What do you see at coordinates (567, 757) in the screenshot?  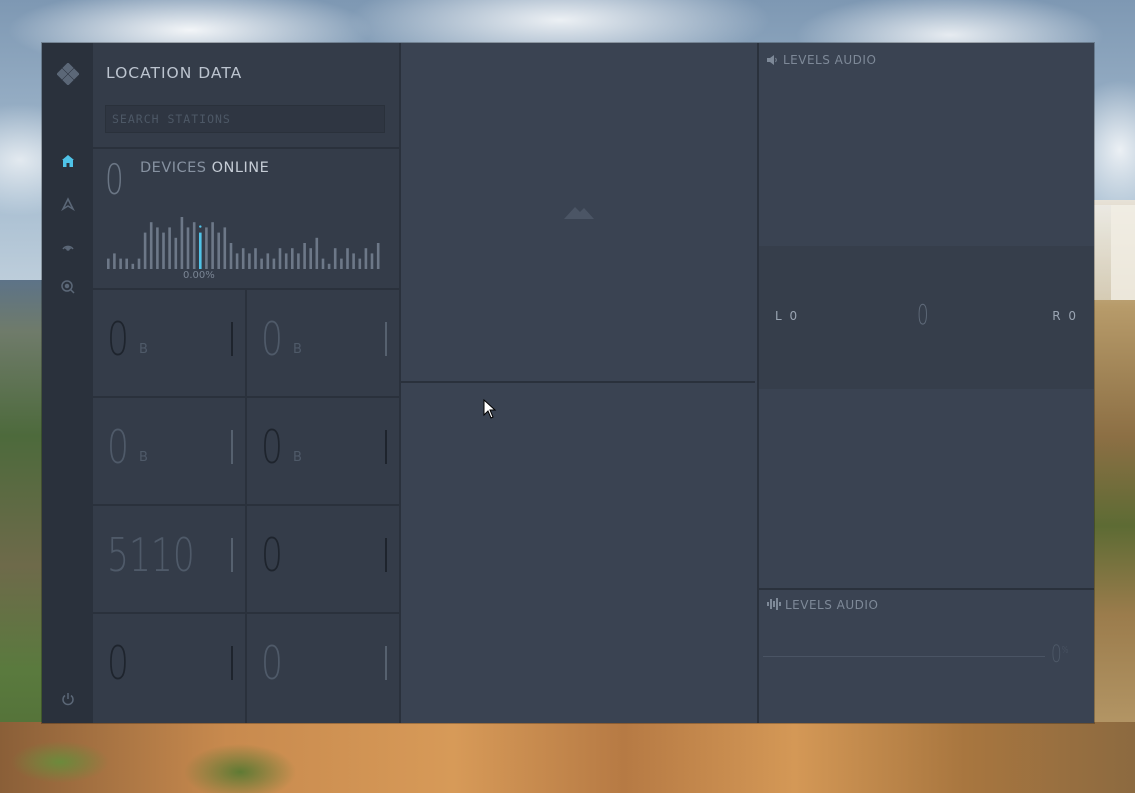 I see `rocks` at bounding box center [567, 757].